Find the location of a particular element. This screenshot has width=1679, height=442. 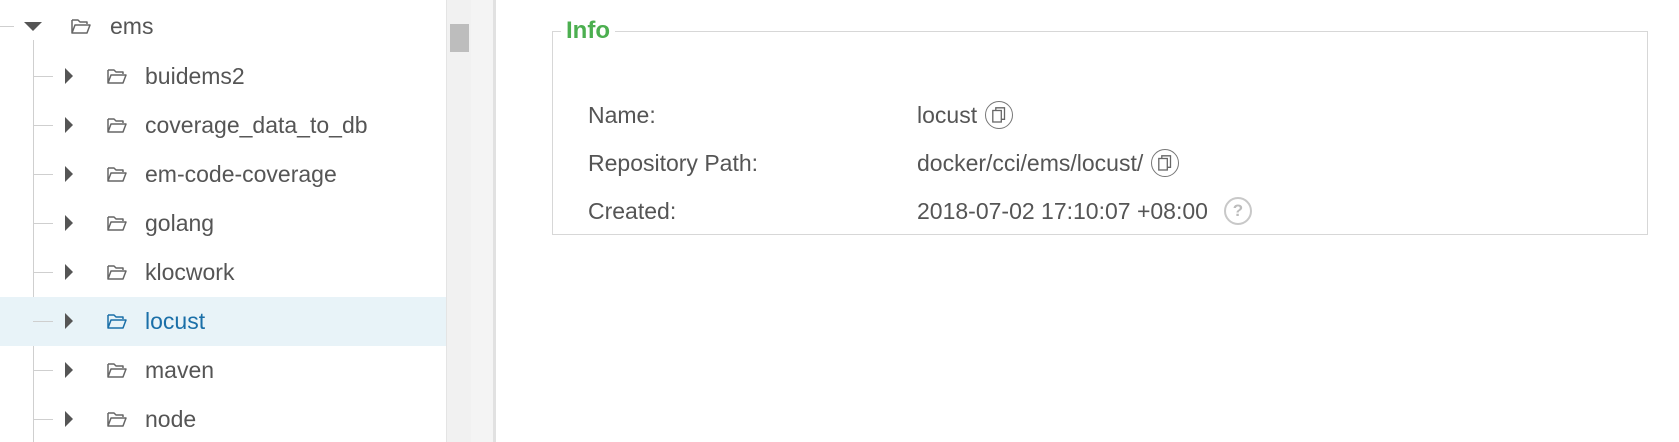

tree-node-em-code-coverage: em-code-coverage is located at coordinates (223, 174).